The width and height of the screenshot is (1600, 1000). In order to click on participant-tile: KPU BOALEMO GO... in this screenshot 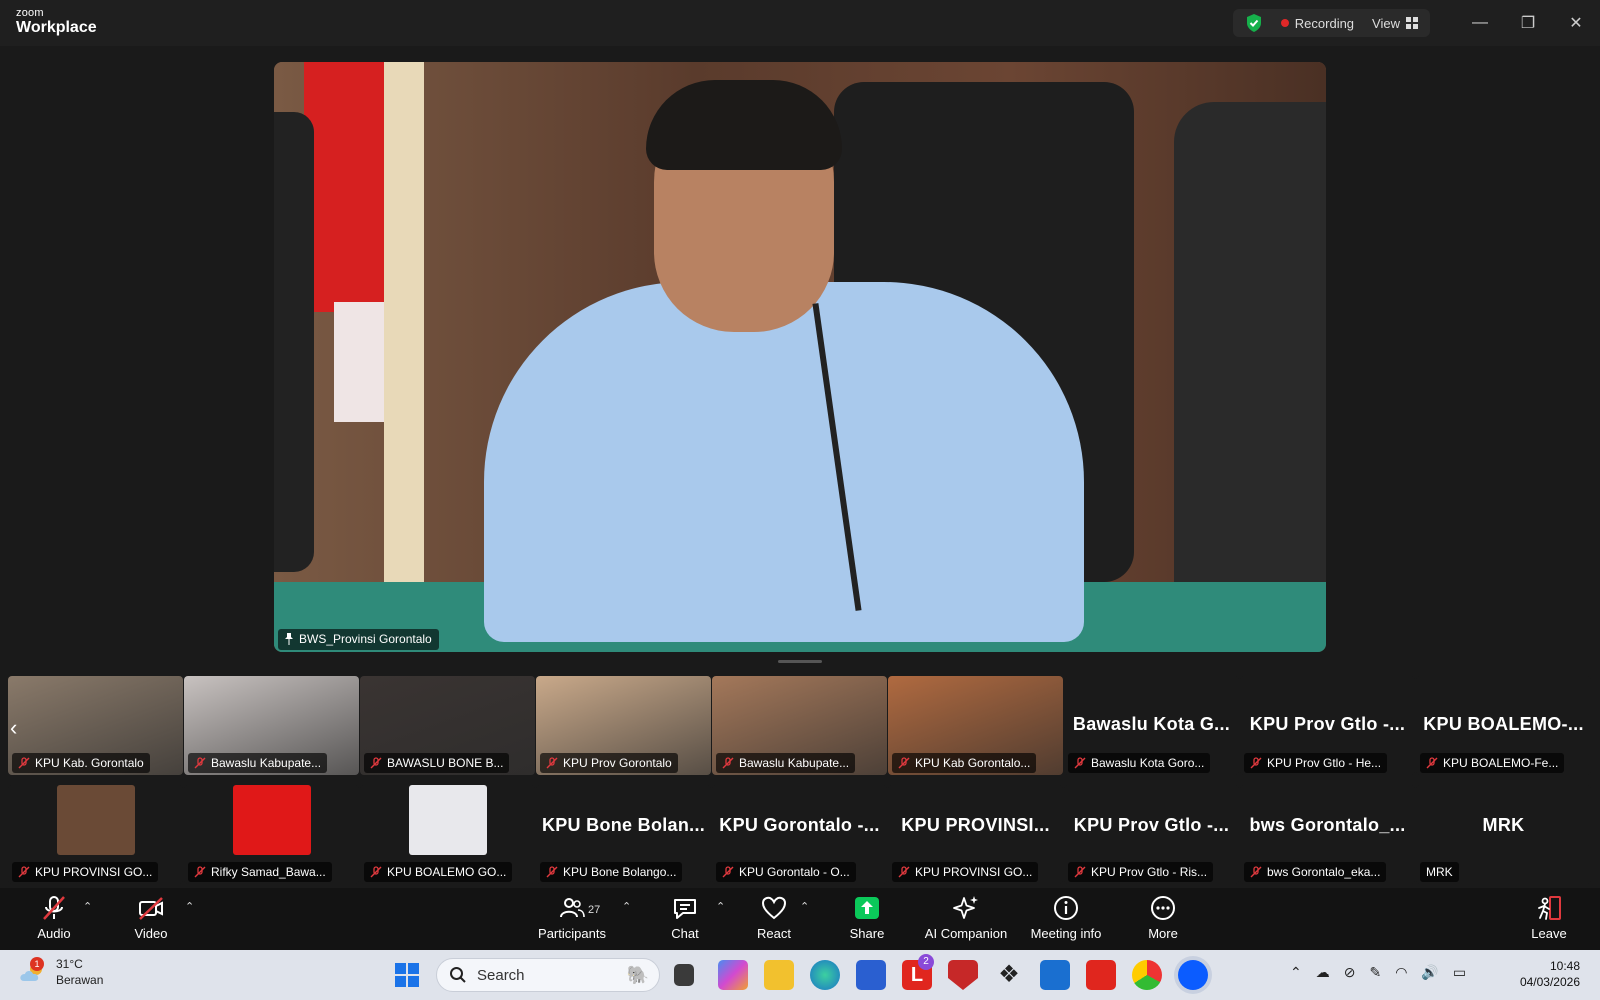, I will do `click(447, 834)`.